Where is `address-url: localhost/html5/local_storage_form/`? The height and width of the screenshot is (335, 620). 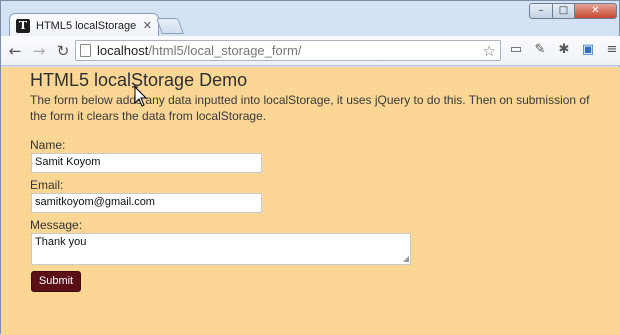
address-url: localhost/html5/local_storage_form/ is located at coordinates (199, 50).